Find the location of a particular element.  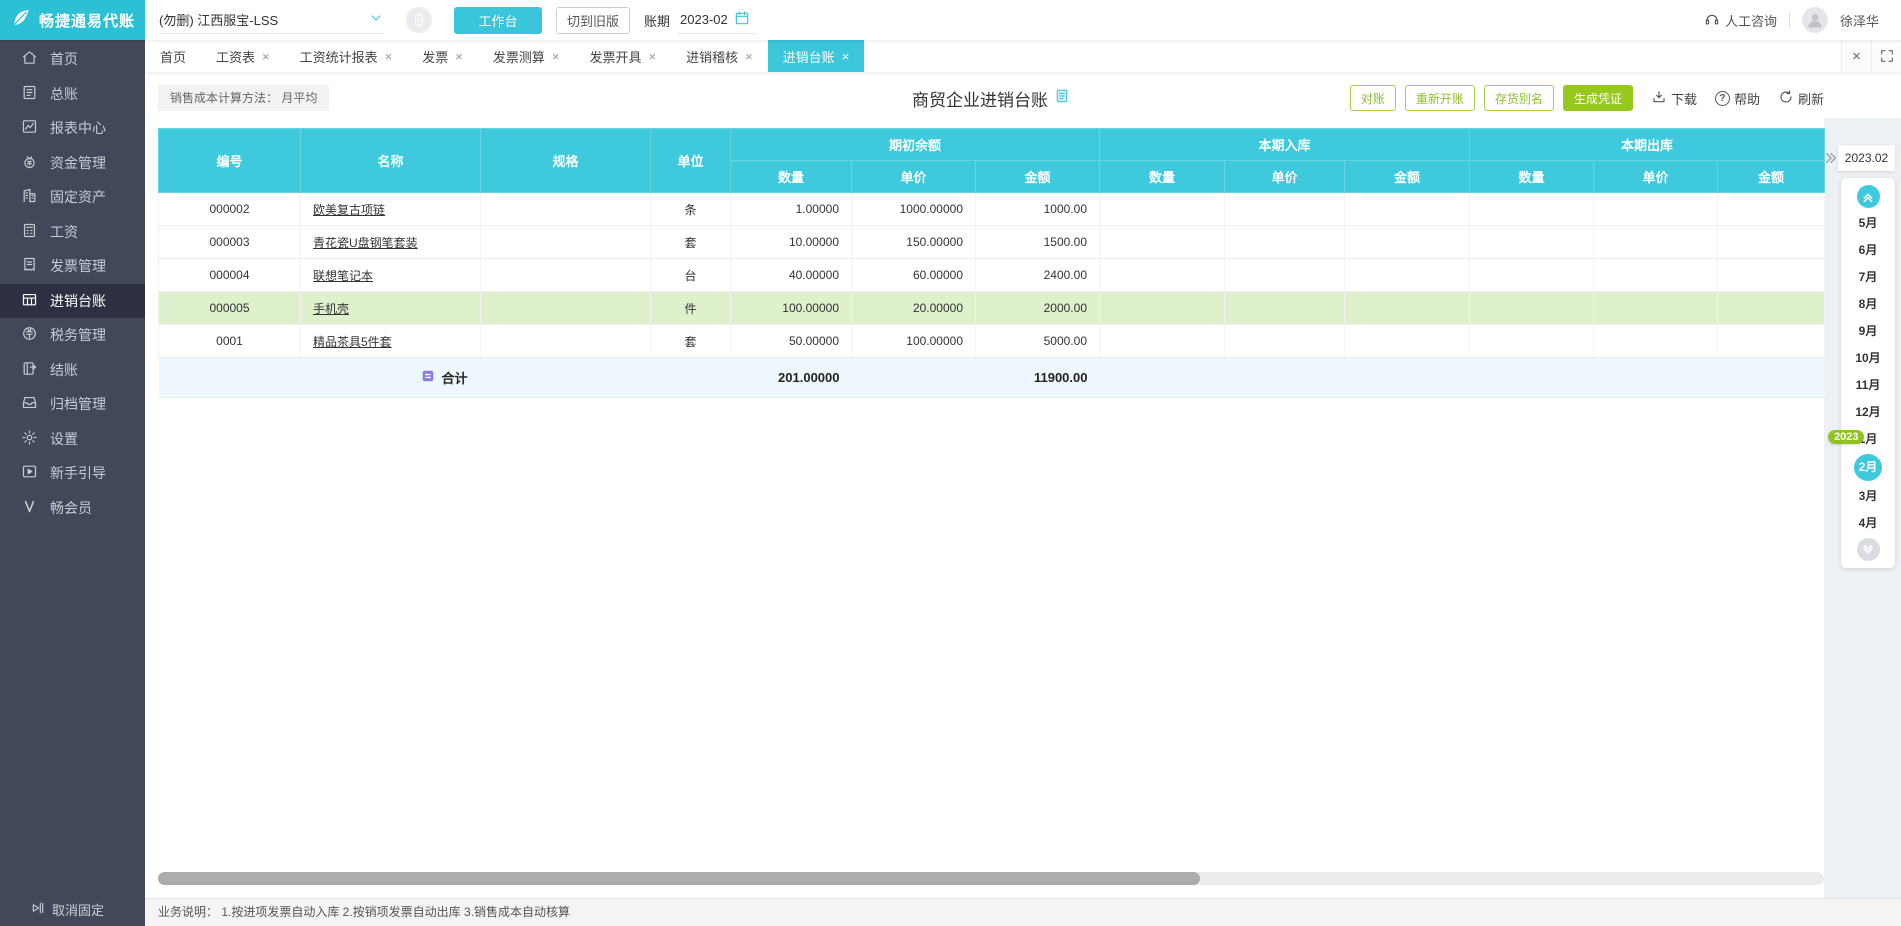

sidebar-item-archive: 归档管理 is located at coordinates (72, 404).